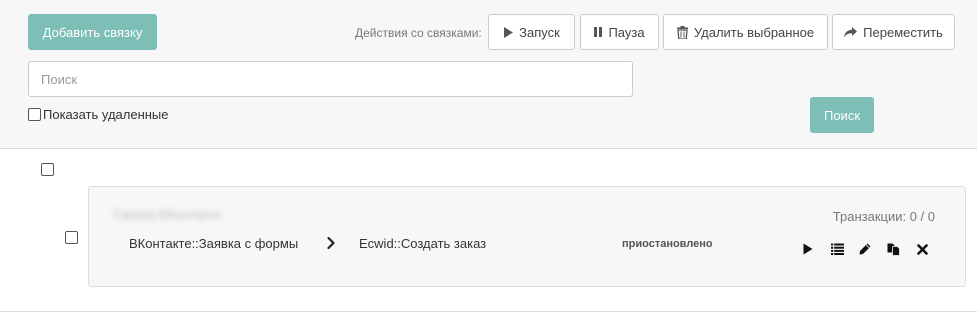  Describe the element at coordinates (842, 115) in the screenshot. I see `search-button: Поиск` at that location.